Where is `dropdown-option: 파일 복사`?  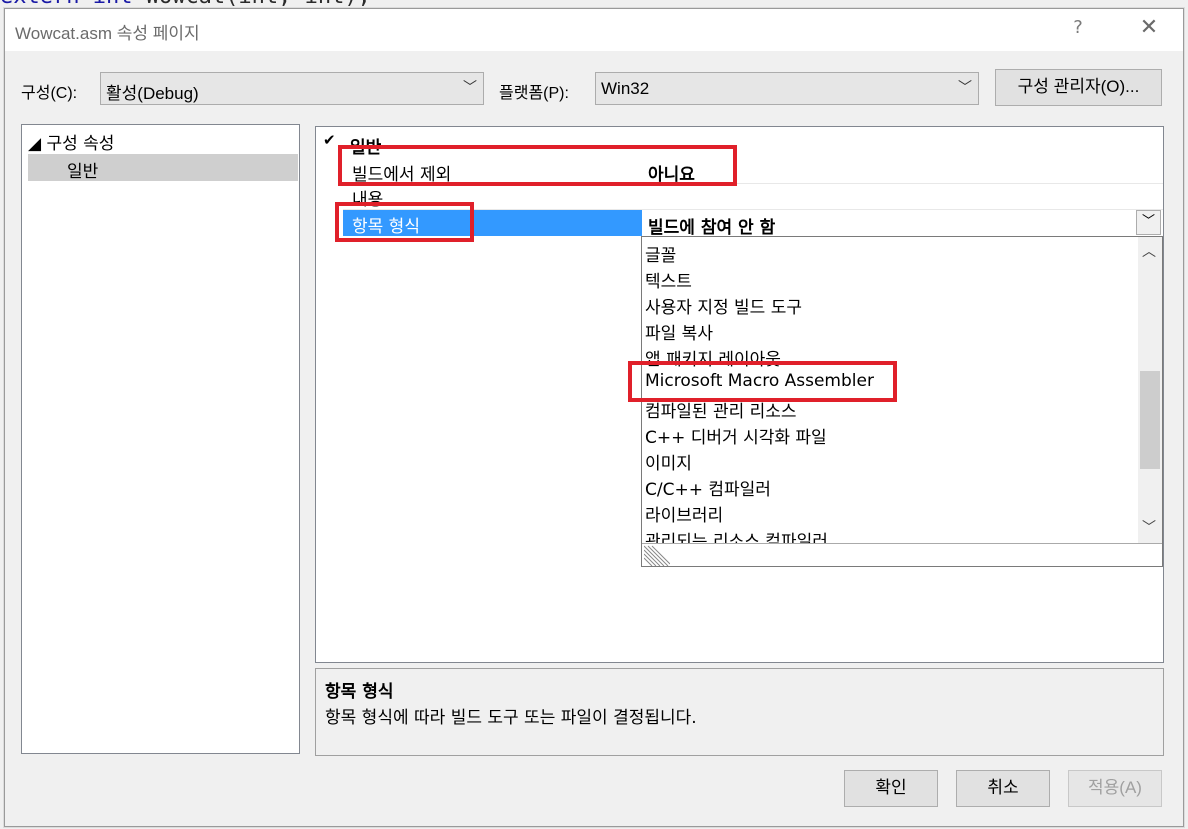
dropdown-option: 파일 복사 is located at coordinates (679, 331).